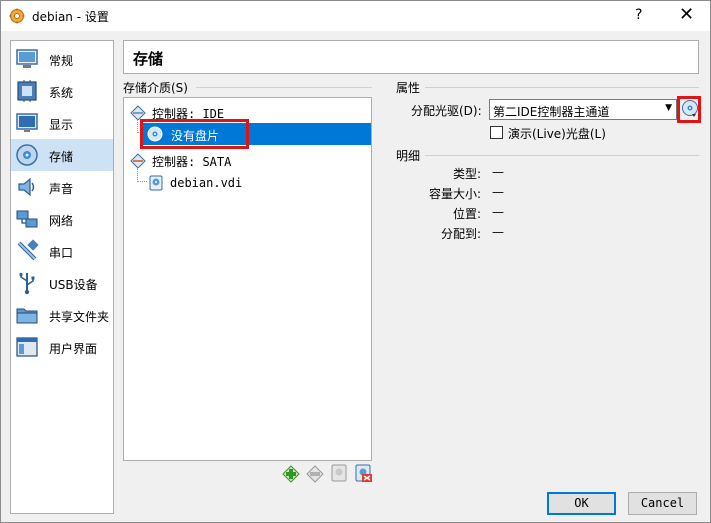 Image resolution: width=711 pixels, height=523 pixels. What do you see at coordinates (27, 122) in the screenshot?
I see `display-icon` at bounding box center [27, 122].